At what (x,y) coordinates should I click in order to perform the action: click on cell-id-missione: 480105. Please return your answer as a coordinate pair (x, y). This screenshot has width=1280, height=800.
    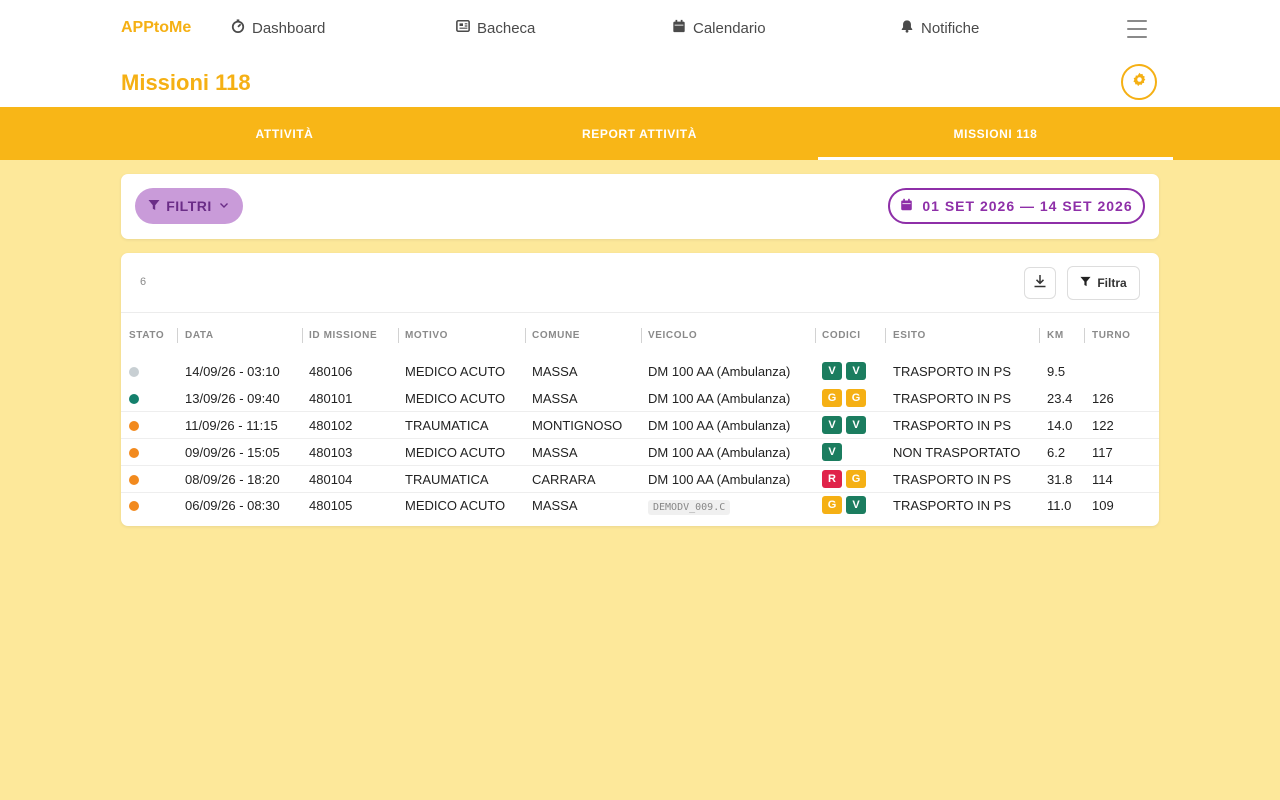
    Looking at the image, I should click on (331, 505).